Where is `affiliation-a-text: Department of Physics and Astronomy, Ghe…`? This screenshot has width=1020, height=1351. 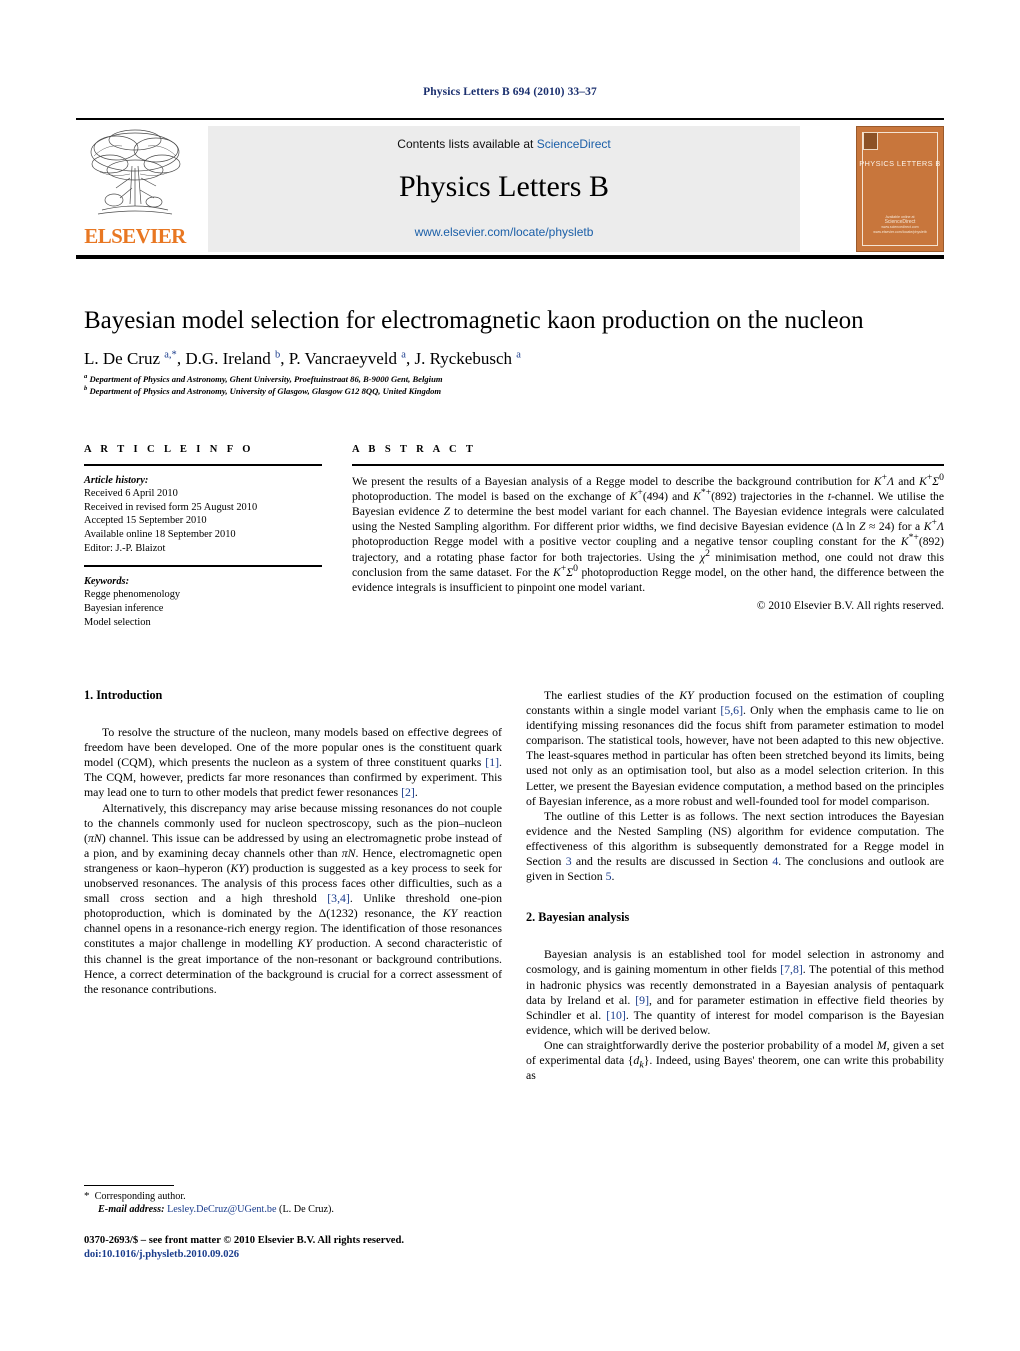 affiliation-a-text: Department of Physics and Astronomy, Ghe… is located at coordinates (266, 379).